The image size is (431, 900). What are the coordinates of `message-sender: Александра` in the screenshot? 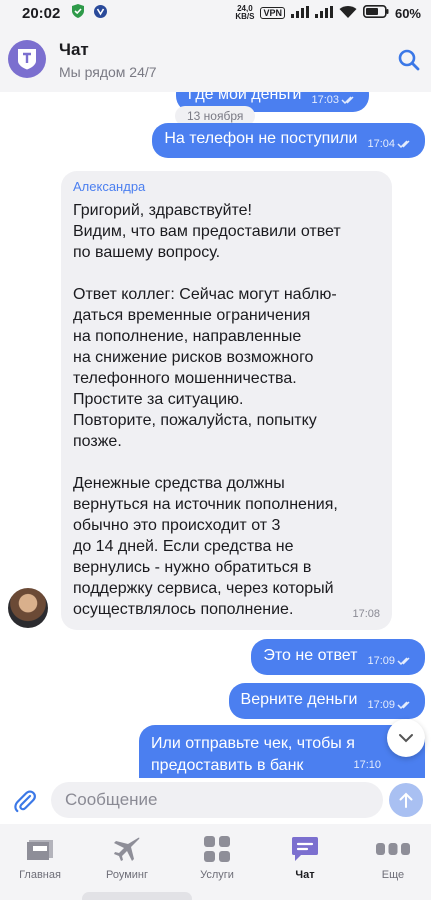 It's located at (109, 186).